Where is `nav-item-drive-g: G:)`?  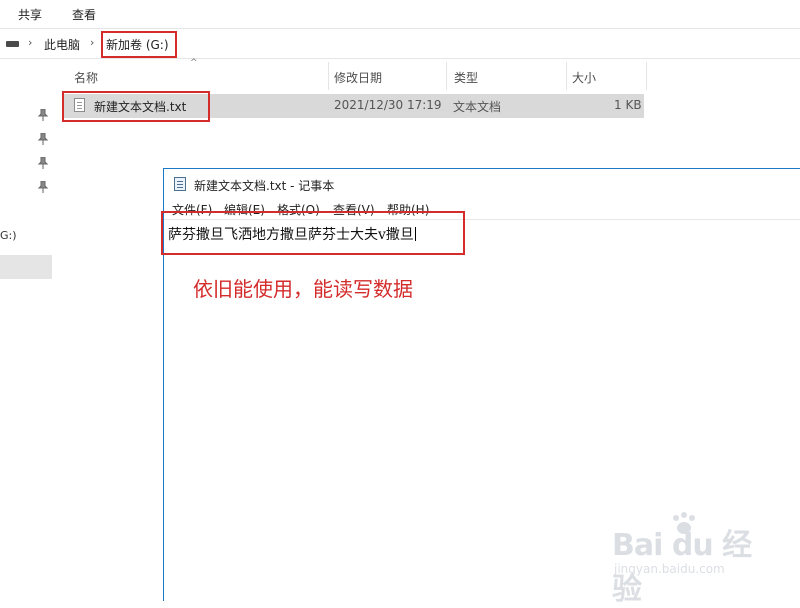
nav-item-drive-g: G:) is located at coordinates (8, 235).